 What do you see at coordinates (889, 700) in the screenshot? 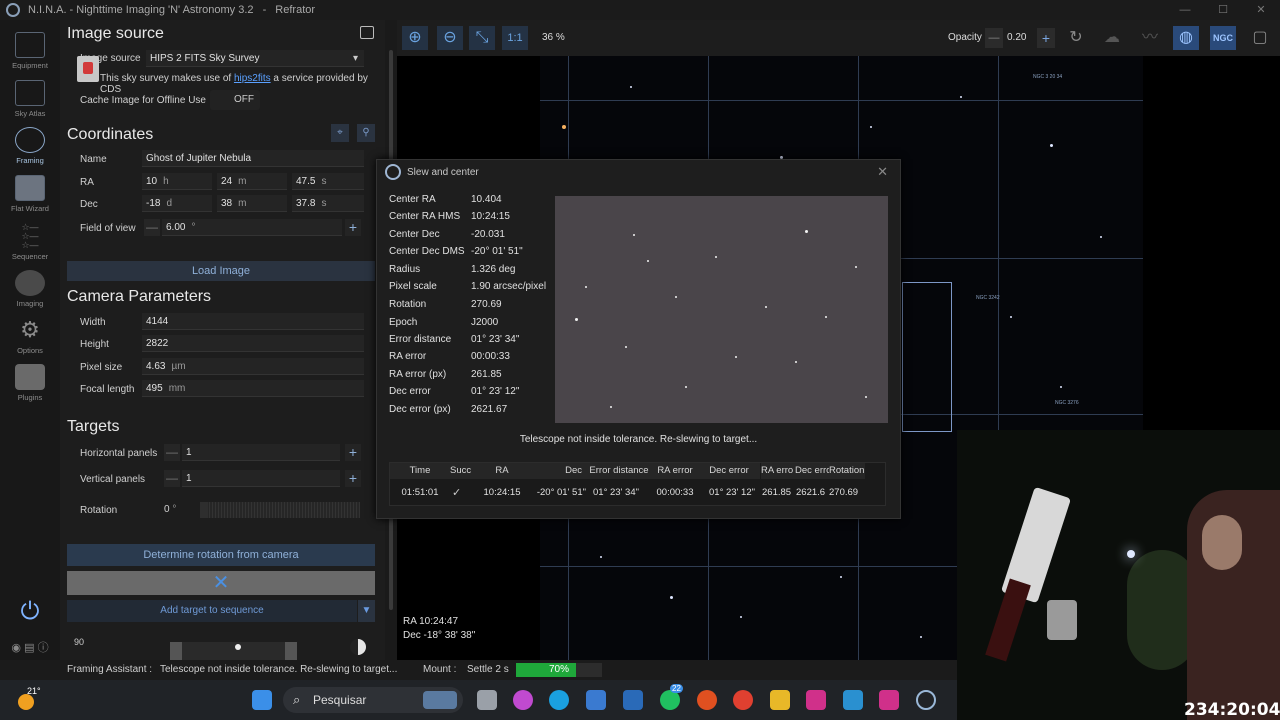
I see `app-pink-2-icon` at bounding box center [889, 700].